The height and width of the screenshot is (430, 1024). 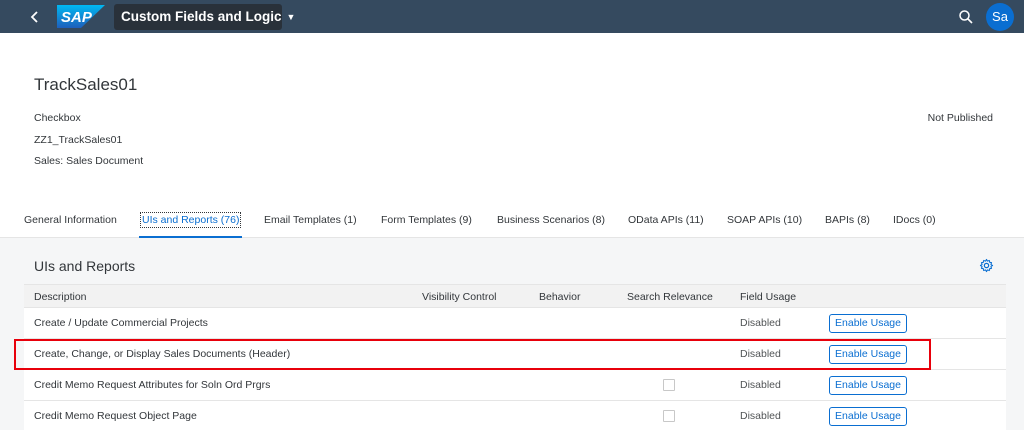 What do you see at coordinates (121, 323) in the screenshot?
I see `row-description: Create / Update Commercial Projects` at bounding box center [121, 323].